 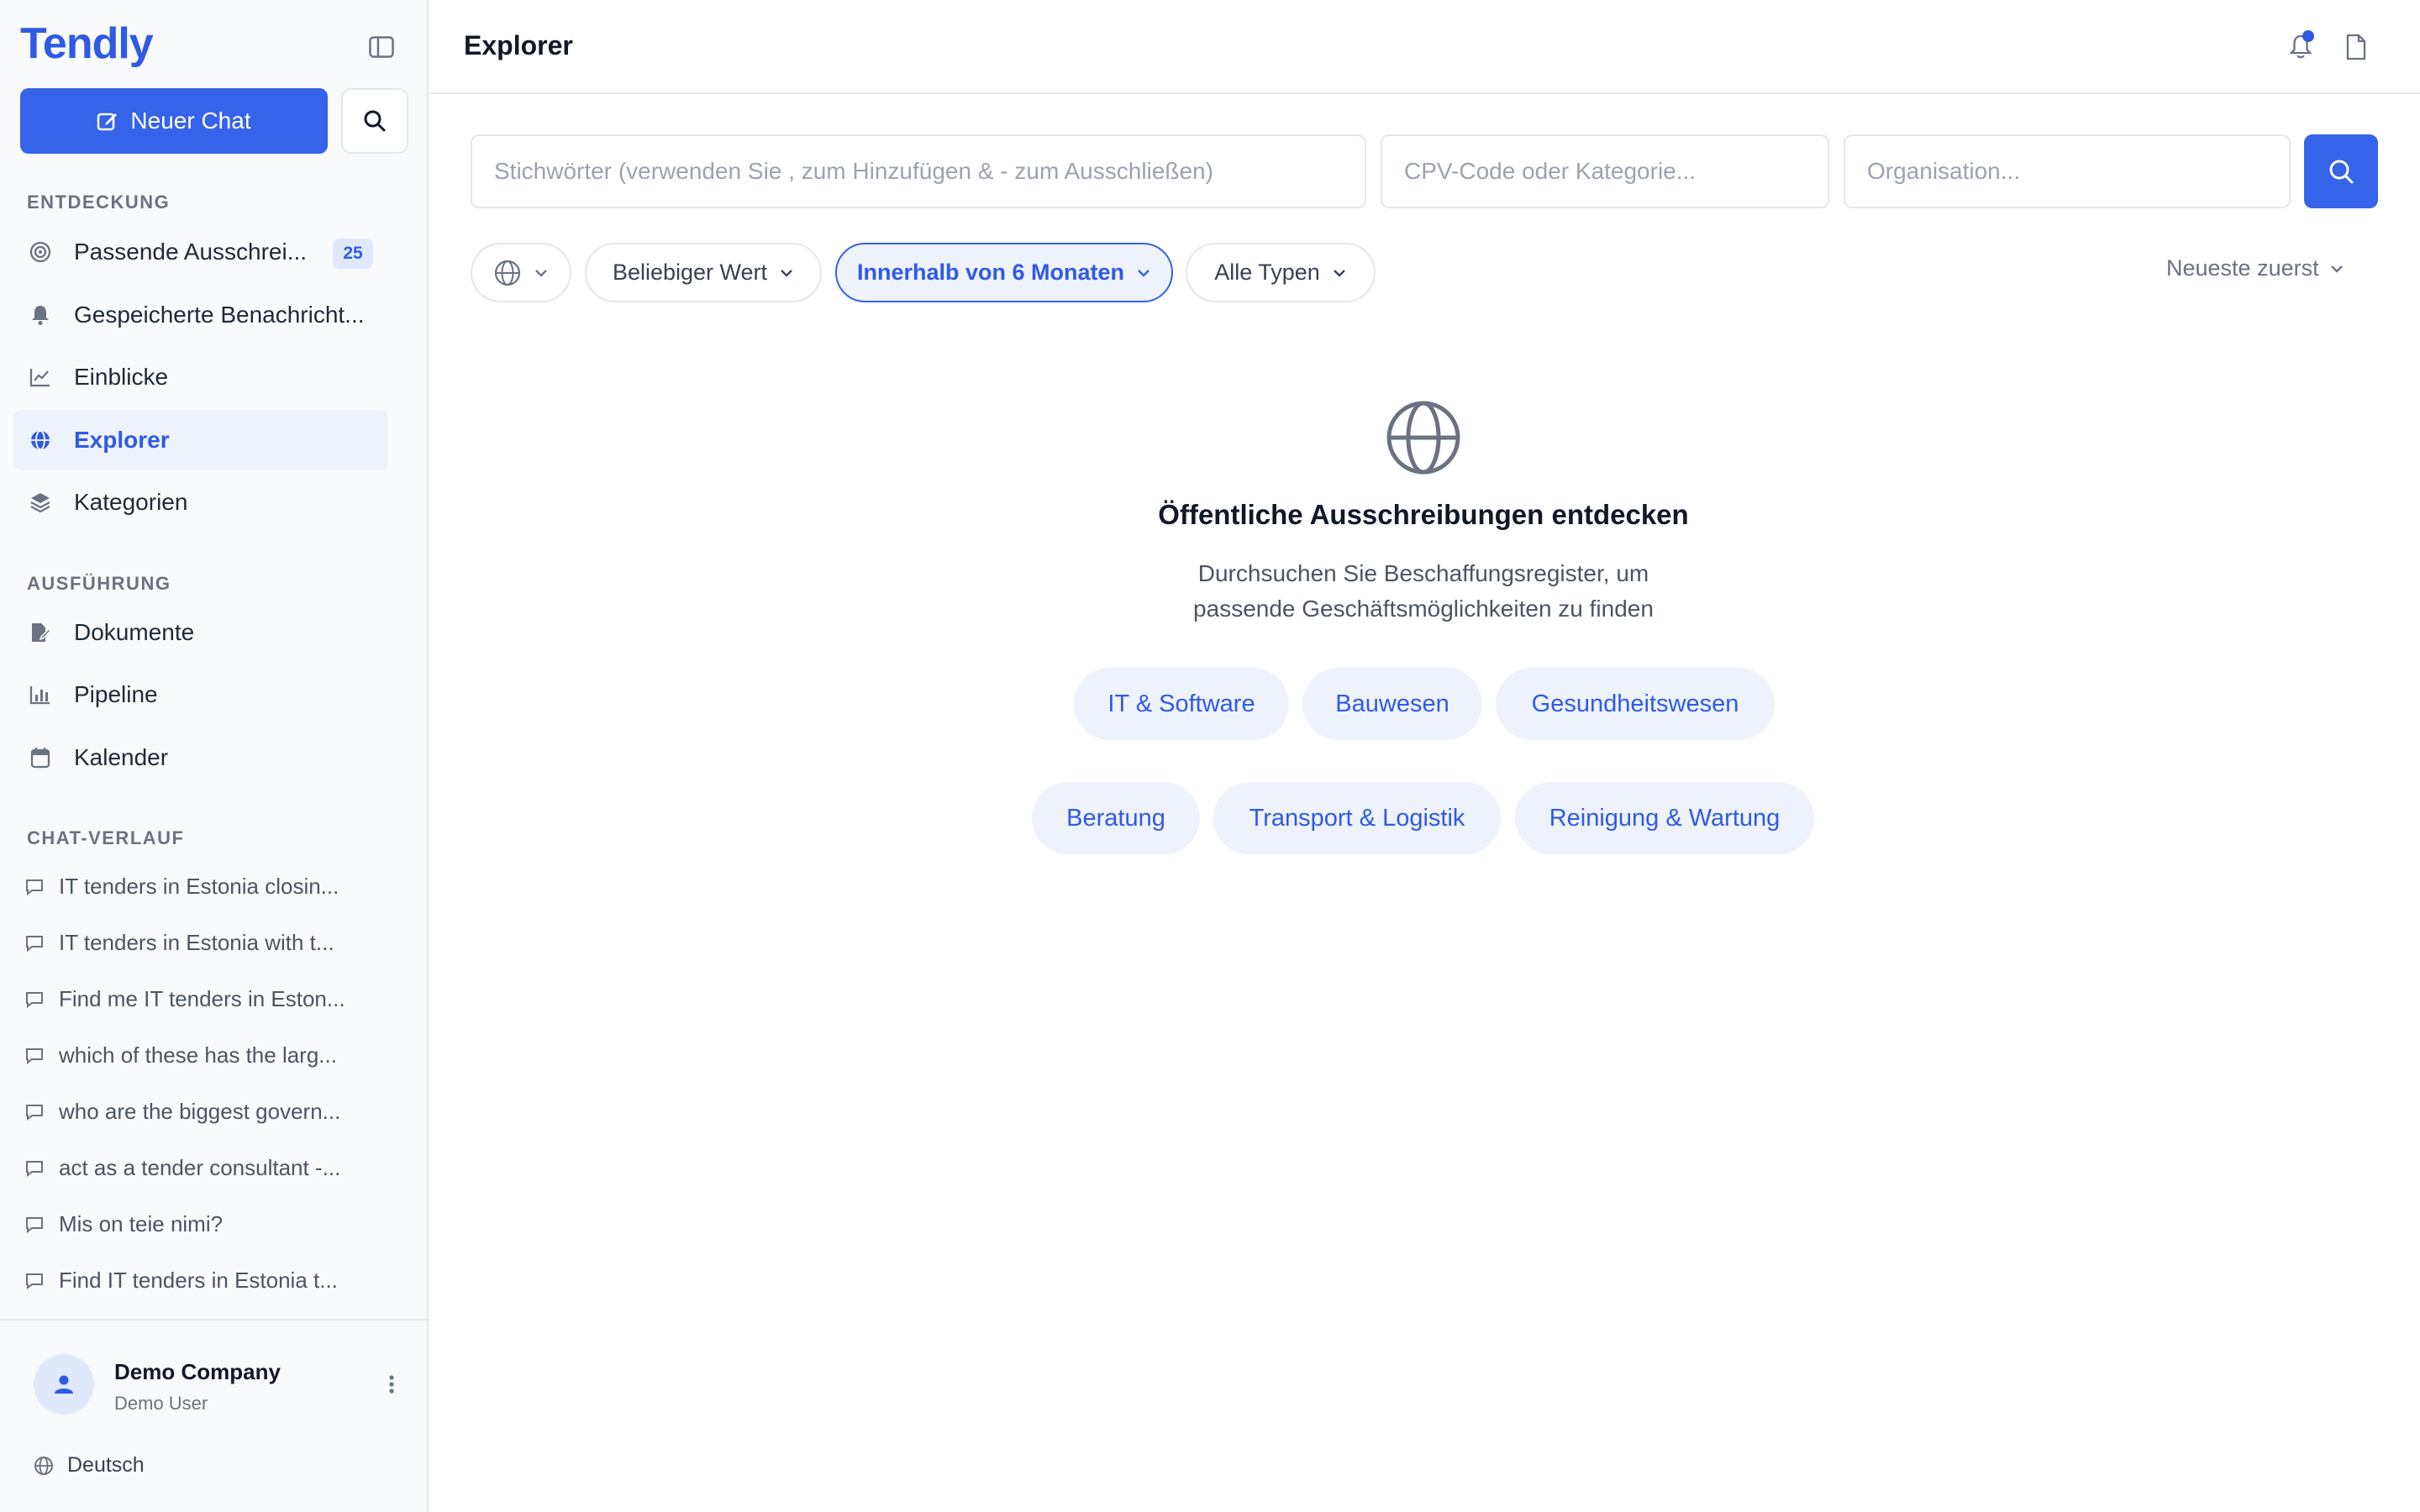 I want to click on empty-state-description-line: Durchsuchen Sie Beschaffungsregister, um, so click(x=1423, y=573).